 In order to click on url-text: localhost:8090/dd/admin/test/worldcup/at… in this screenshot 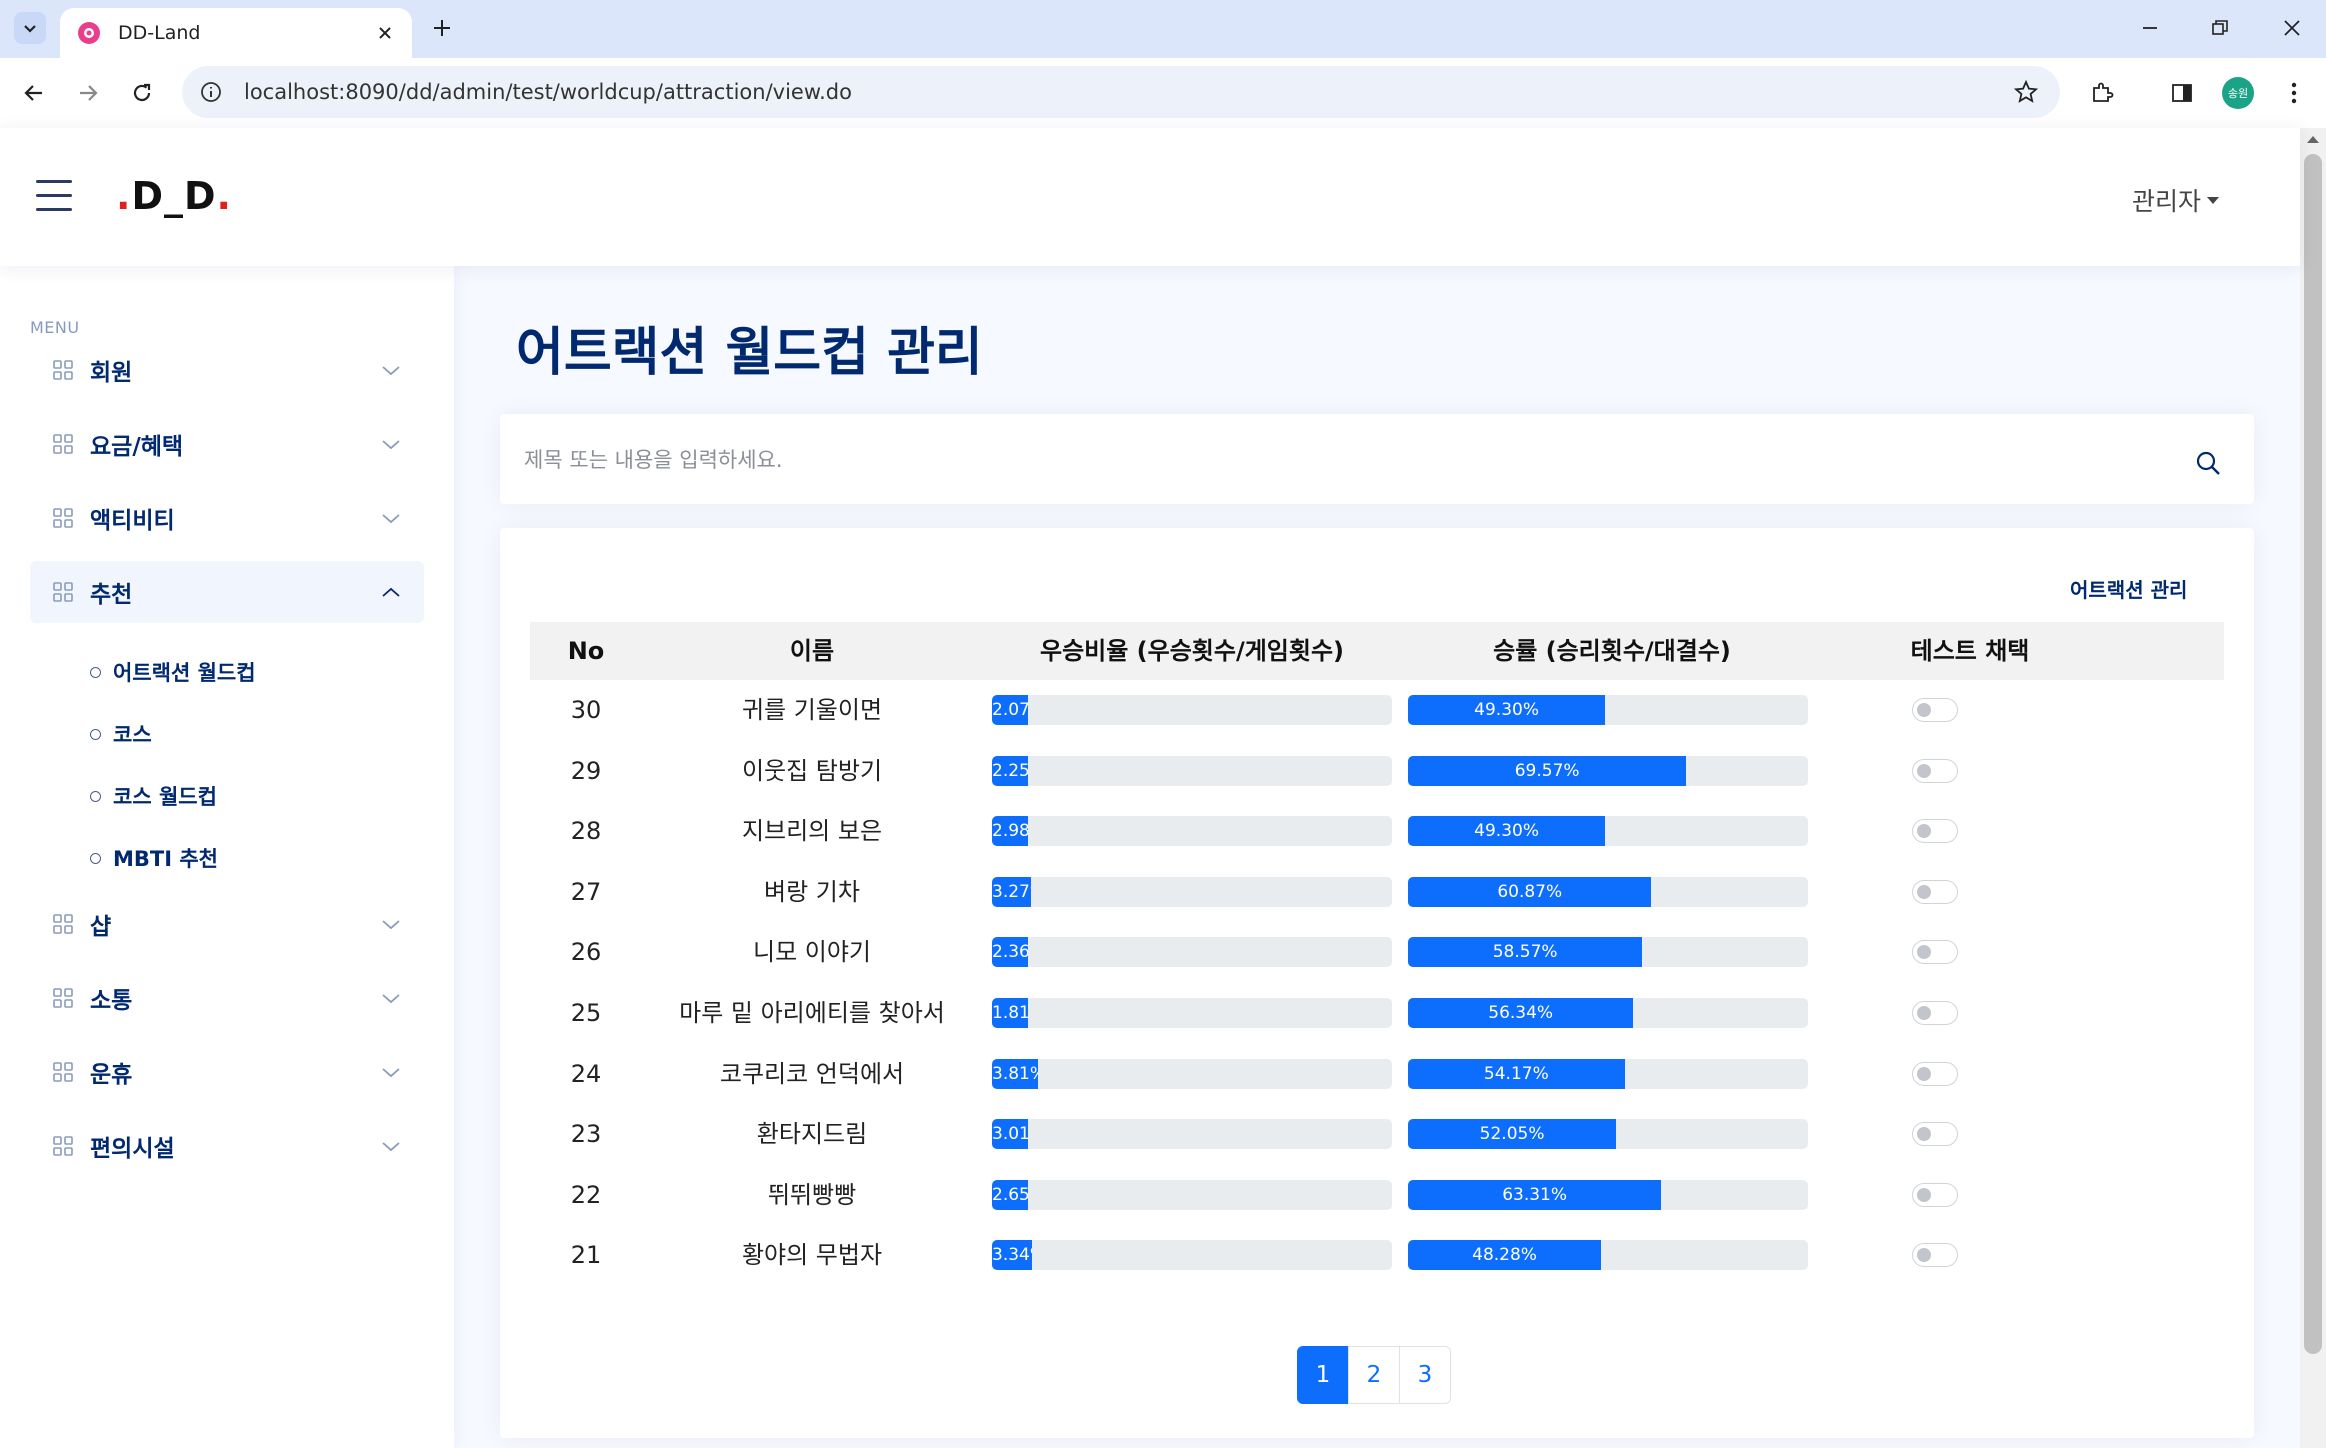, I will do `click(1126, 92)`.